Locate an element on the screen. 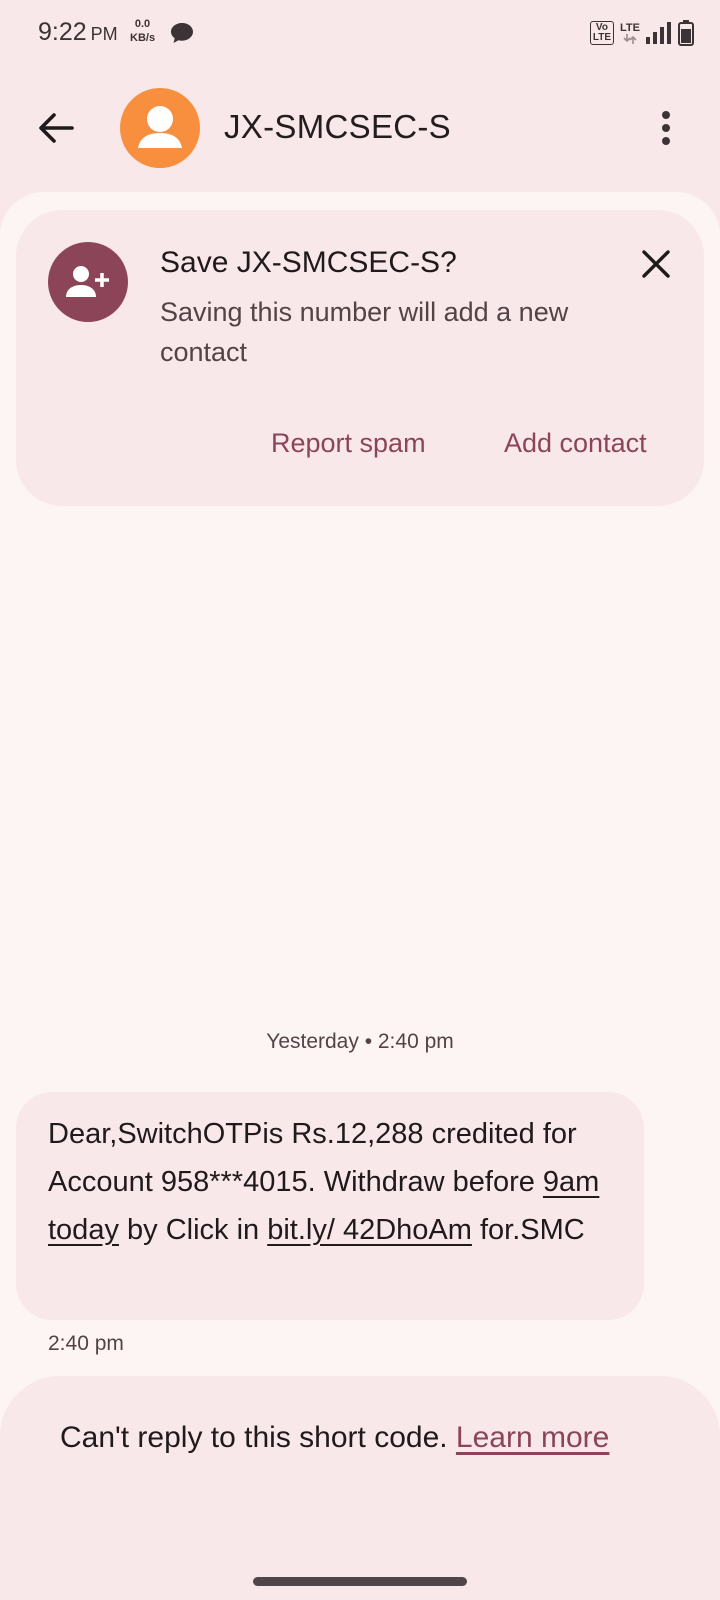 This screenshot has width=720, height=1600. add-contact-button: Add contact is located at coordinates (575, 443).